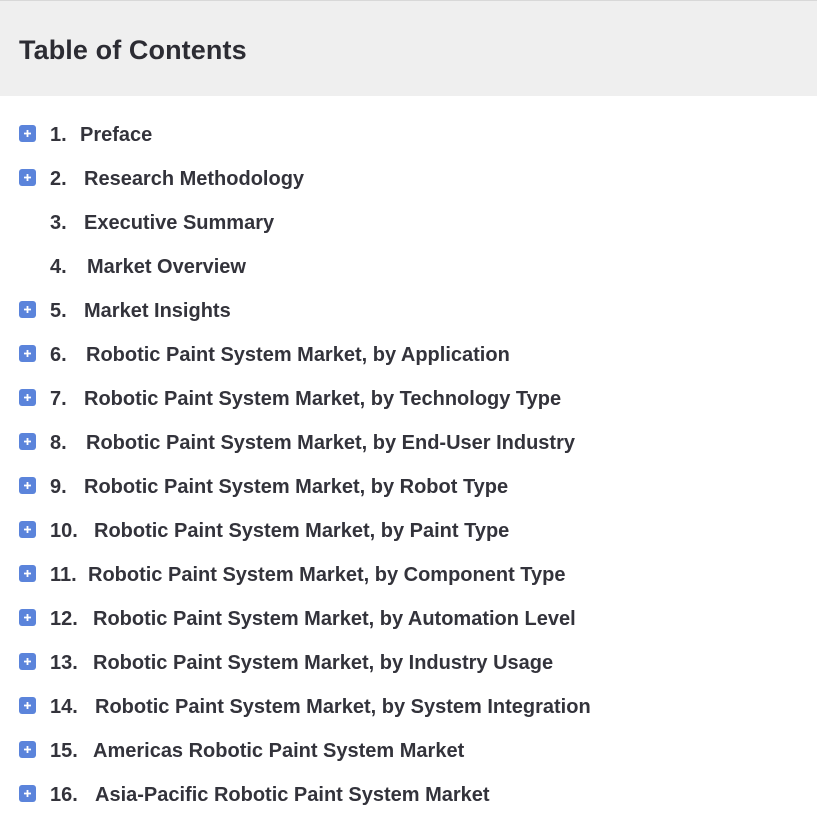 This screenshot has width=817, height=814. What do you see at coordinates (58, 179) in the screenshot?
I see `toc-item-number: 2.` at bounding box center [58, 179].